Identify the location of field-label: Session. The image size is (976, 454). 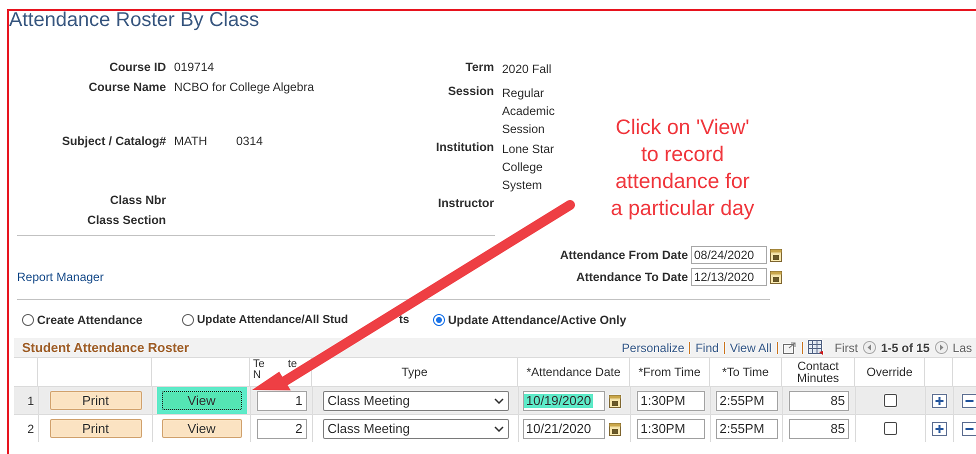
(470, 92).